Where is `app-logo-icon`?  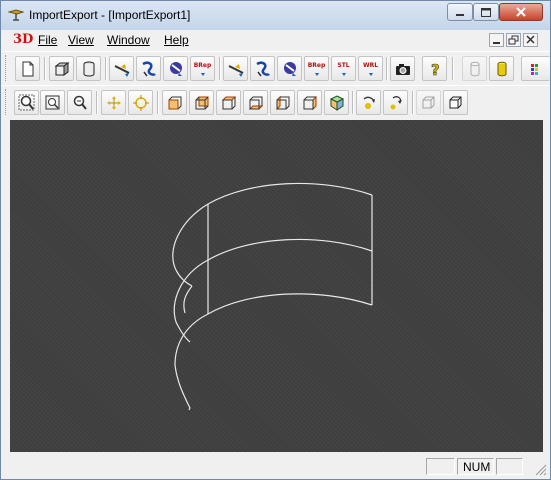 app-logo-icon is located at coordinates (16, 15).